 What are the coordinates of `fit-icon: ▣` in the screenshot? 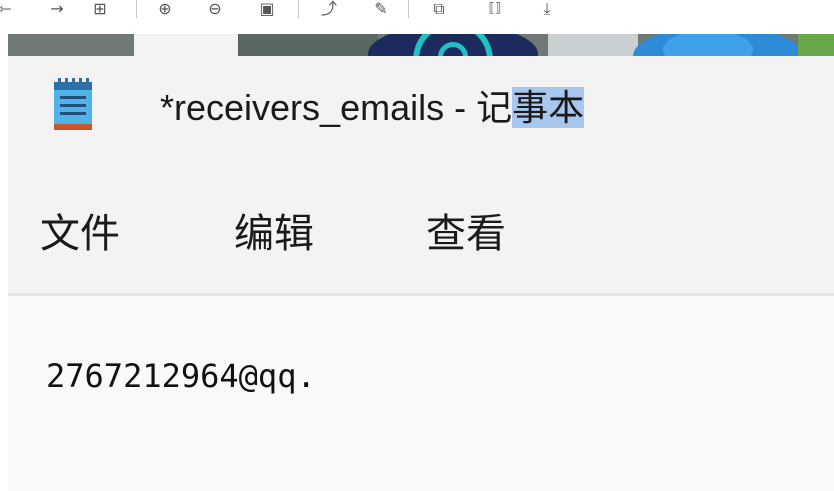 It's located at (267, 9).